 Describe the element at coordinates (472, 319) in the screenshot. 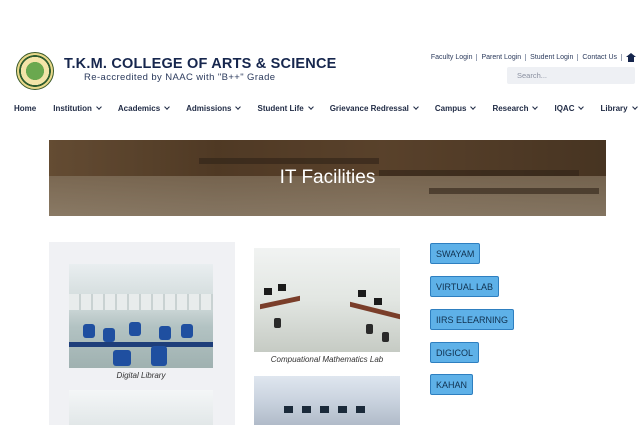

I see `iirs-elearning-button: IIRS ELEARNING` at that location.